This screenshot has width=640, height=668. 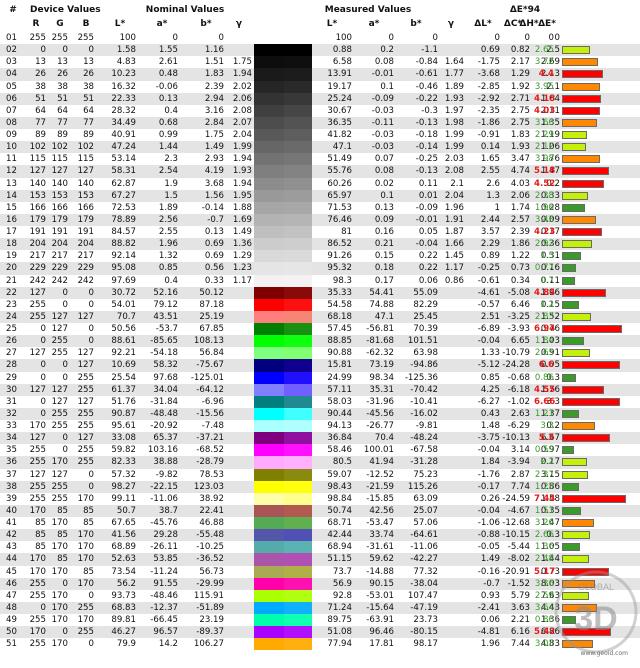 I want to click on cell-nominal-a: -12.37, so click(x=164, y=607).